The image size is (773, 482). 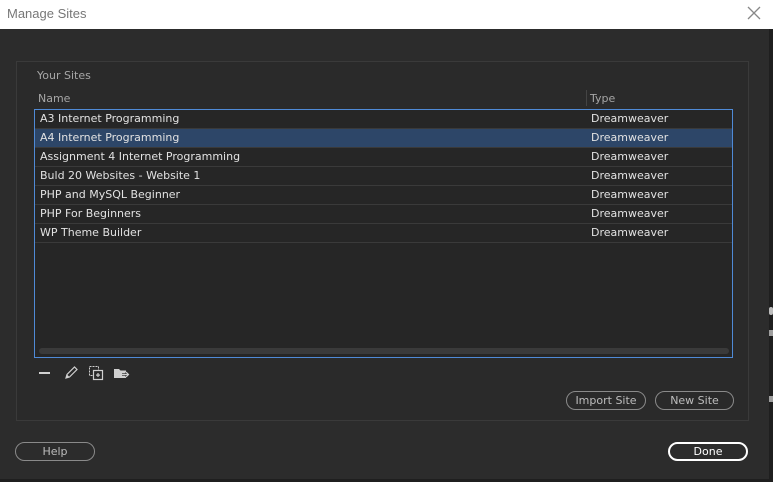 I want to click on site-name: WP Theme Builder, so click(x=91, y=232).